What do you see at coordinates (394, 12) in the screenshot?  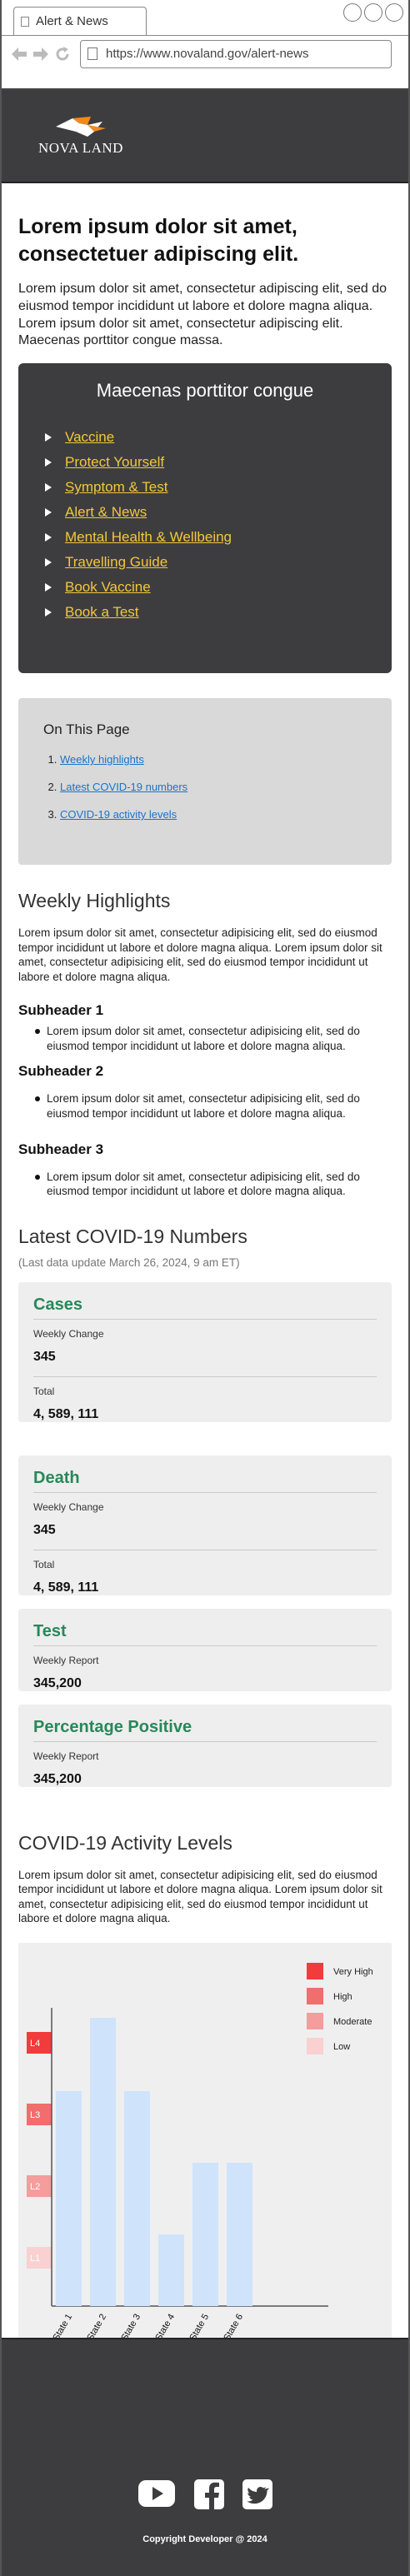 I see `close-button` at bounding box center [394, 12].